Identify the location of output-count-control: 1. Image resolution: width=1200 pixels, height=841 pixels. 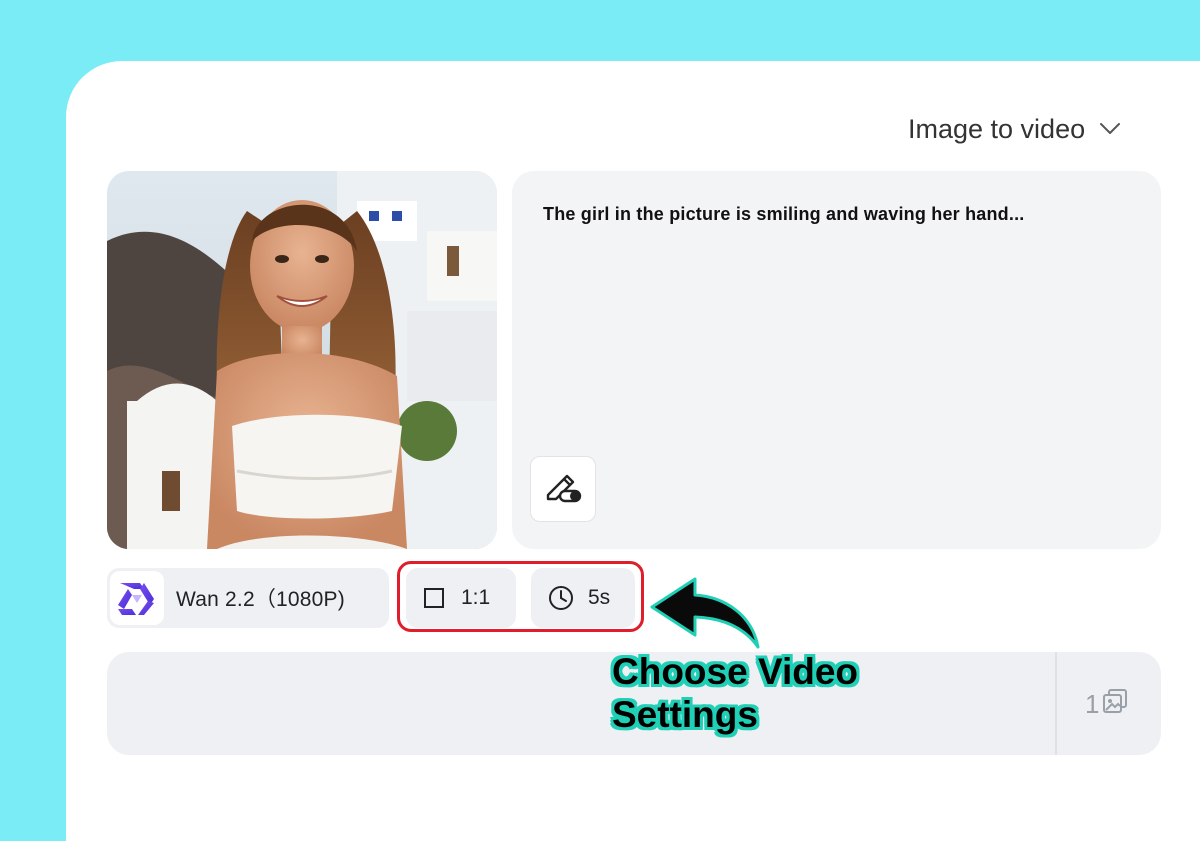
(1106, 704).